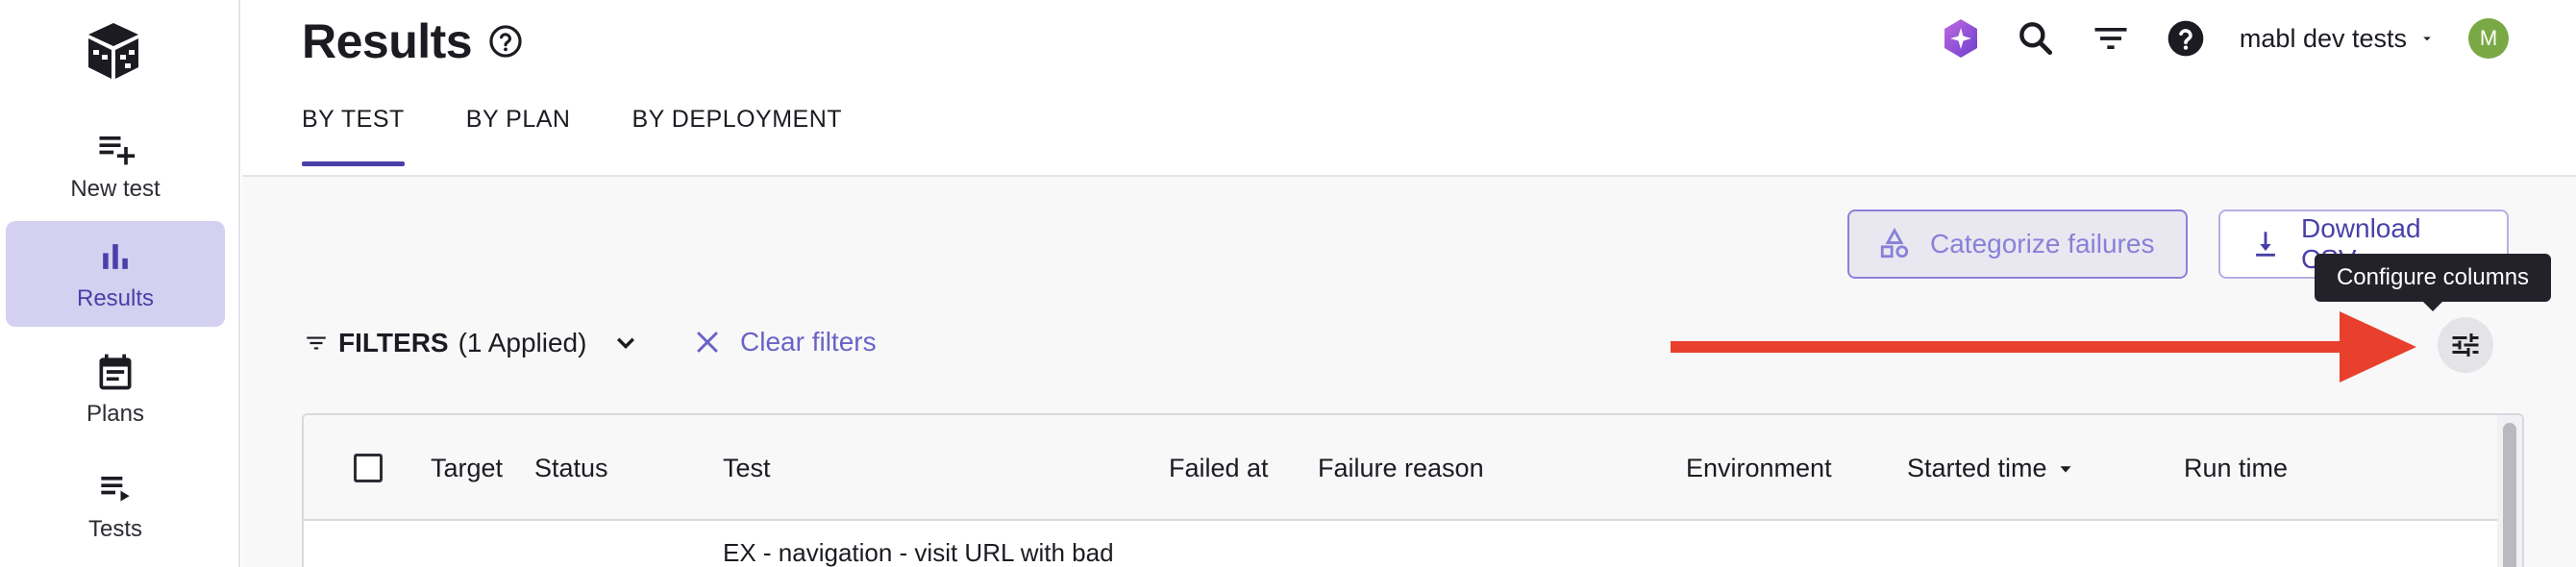 The width and height of the screenshot is (2576, 567). Describe the element at coordinates (113, 52) in the screenshot. I see `mabl-logo-icon` at that location.